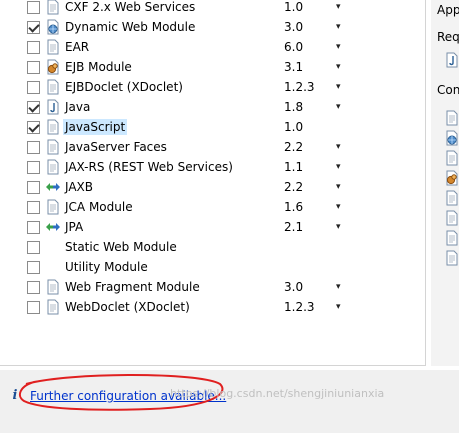 The width and height of the screenshot is (459, 433). Describe the element at coordinates (293, 227) in the screenshot. I see `facet-version: 2.1` at that location.